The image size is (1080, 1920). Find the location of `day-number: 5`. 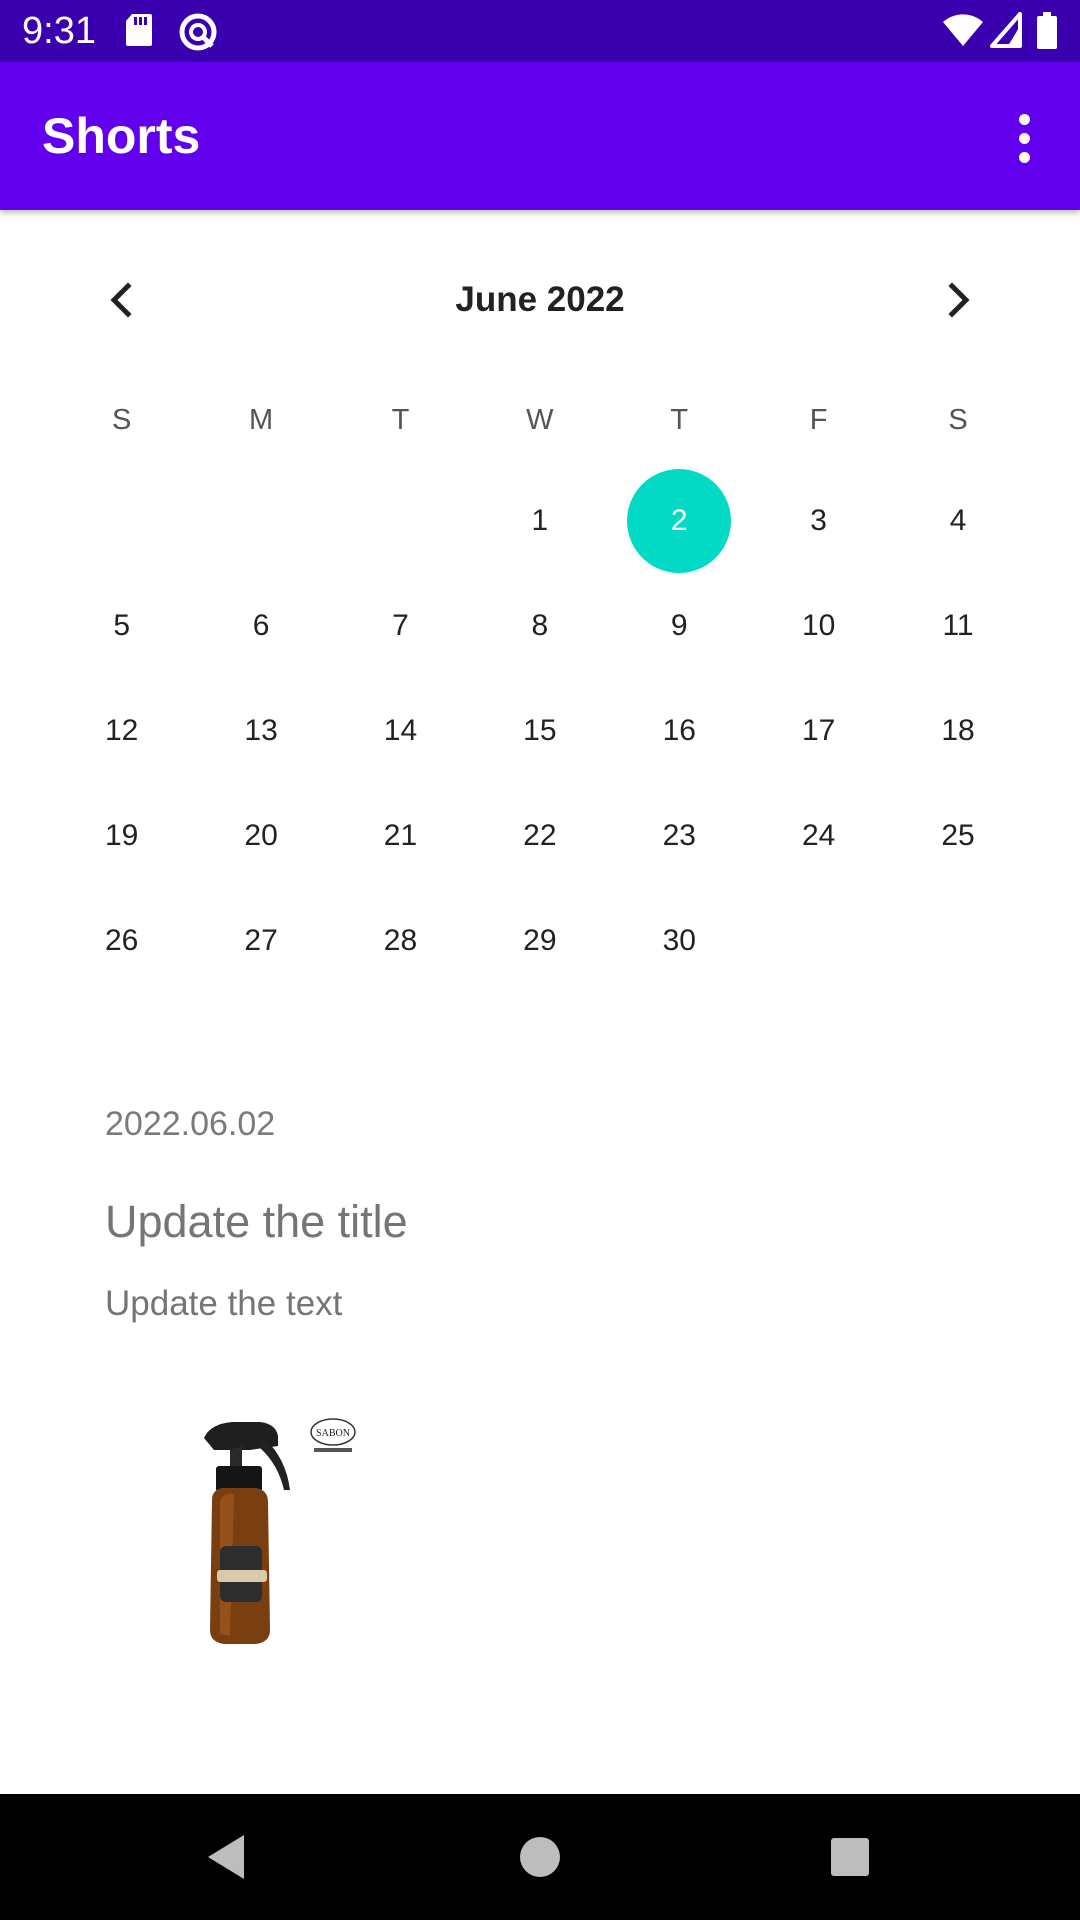

day-number: 5 is located at coordinates (122, 625).